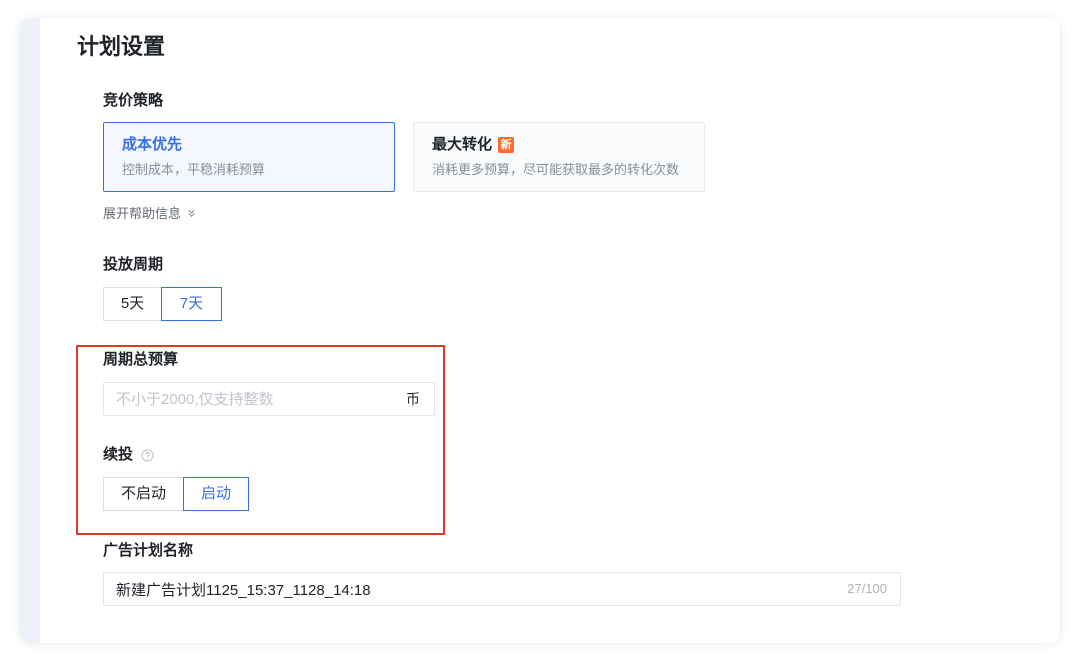 This screenshot has width=1080, height=665. I want to click on renewal-option-on: 启动, so click(216, 494).